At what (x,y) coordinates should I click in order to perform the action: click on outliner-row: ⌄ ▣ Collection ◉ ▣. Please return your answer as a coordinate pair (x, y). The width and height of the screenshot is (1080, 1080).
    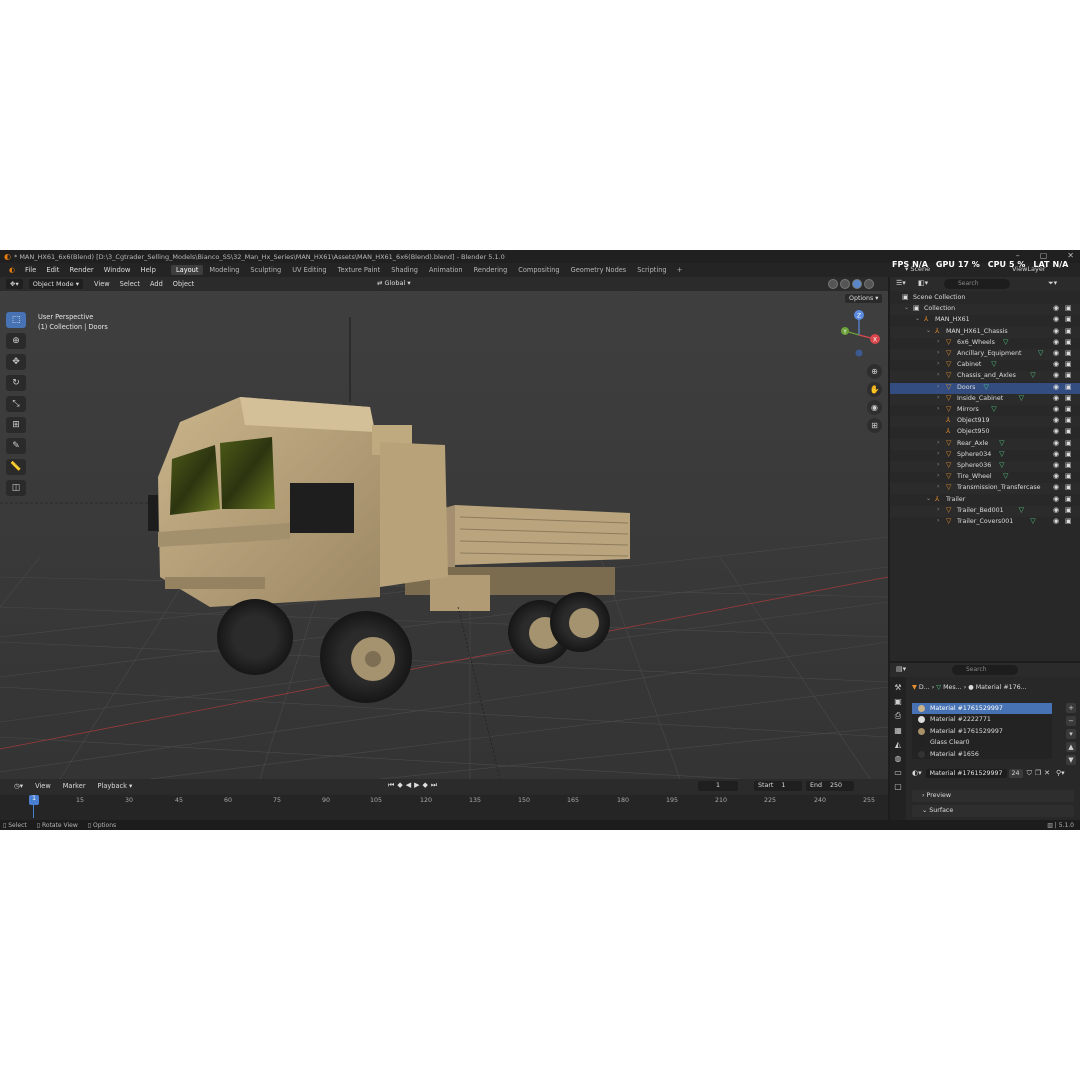
    Looking at the image, I should click on (985, 310).